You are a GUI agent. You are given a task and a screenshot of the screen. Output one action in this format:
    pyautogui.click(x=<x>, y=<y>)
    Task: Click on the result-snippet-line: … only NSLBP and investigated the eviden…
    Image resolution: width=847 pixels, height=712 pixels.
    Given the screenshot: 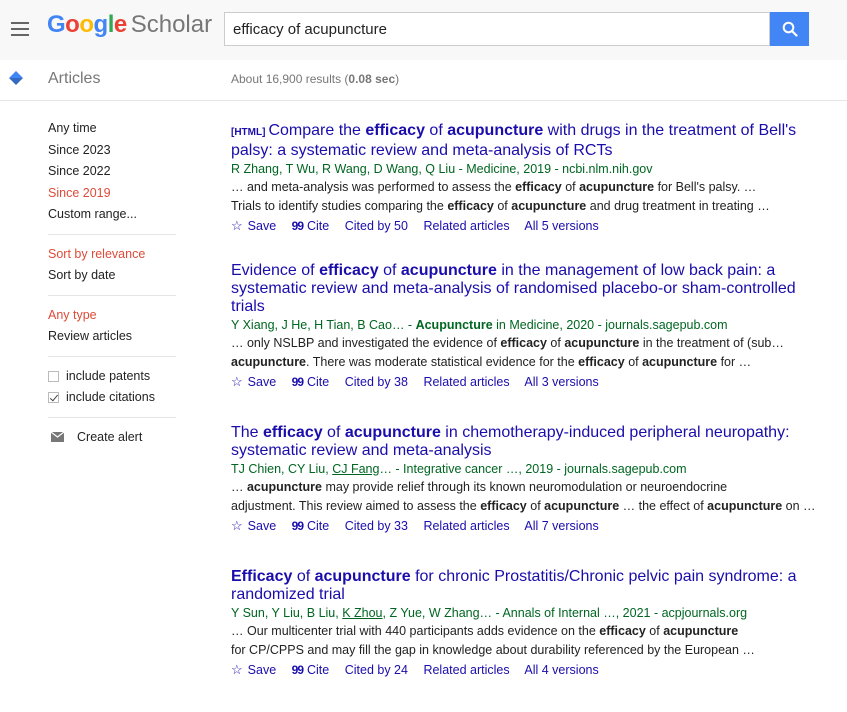 What is the action you would take?
    pyautogui.click(x=507, y=343)
    